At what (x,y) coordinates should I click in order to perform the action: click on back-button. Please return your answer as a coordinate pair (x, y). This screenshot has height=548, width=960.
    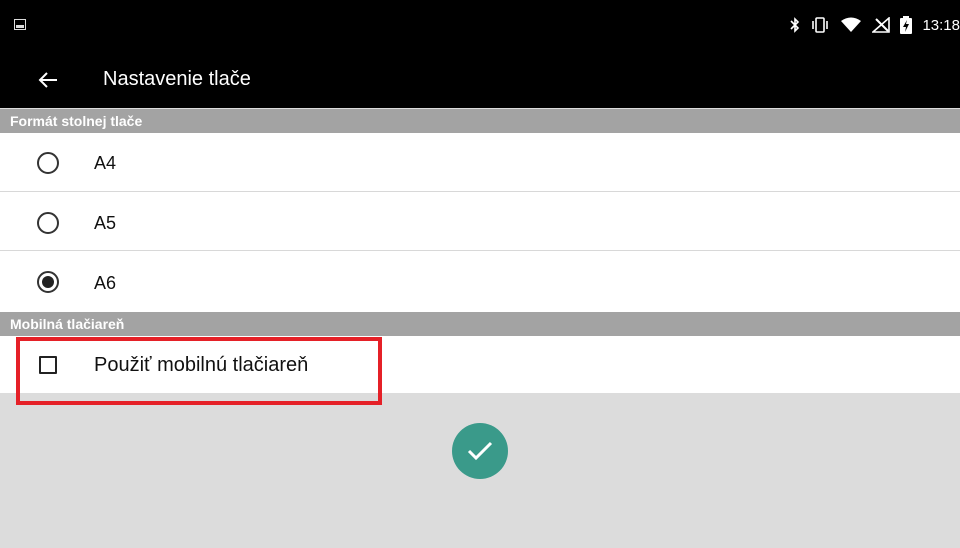
    Looking at the image, I should click on (48, 80).